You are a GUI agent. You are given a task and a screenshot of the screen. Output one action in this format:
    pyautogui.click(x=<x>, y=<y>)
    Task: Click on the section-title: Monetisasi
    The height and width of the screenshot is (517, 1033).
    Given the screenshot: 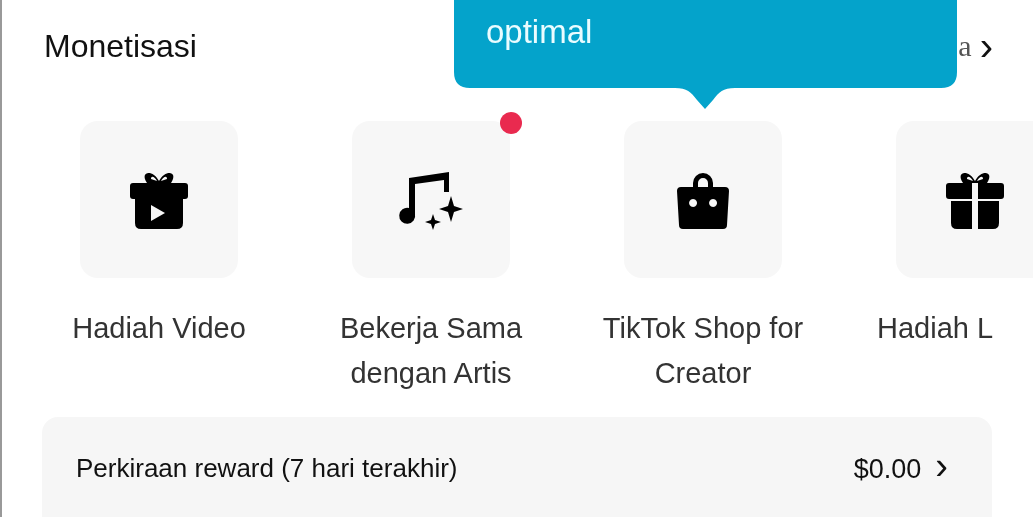 What is the action you would take?
    pyautogui.click(x=120, y=46)
    